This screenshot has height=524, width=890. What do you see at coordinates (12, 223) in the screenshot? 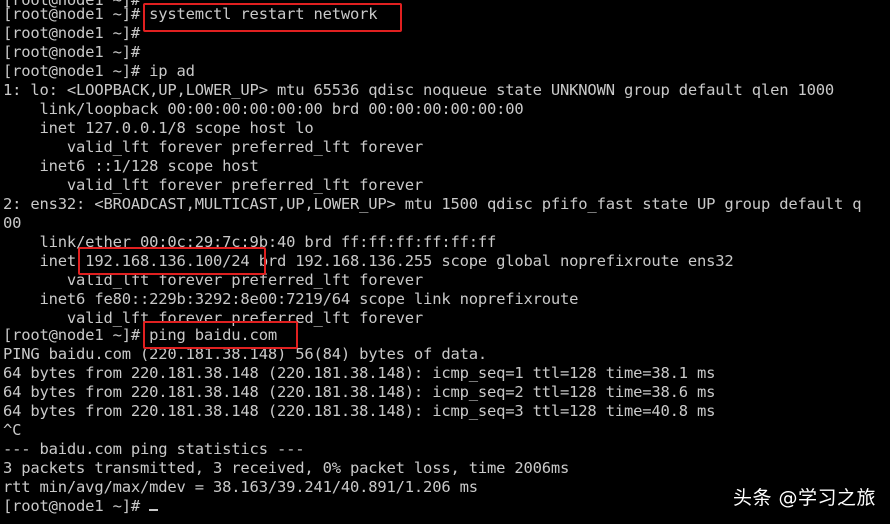
I see `terminal-line: 00` at bounding box center [12, 223].